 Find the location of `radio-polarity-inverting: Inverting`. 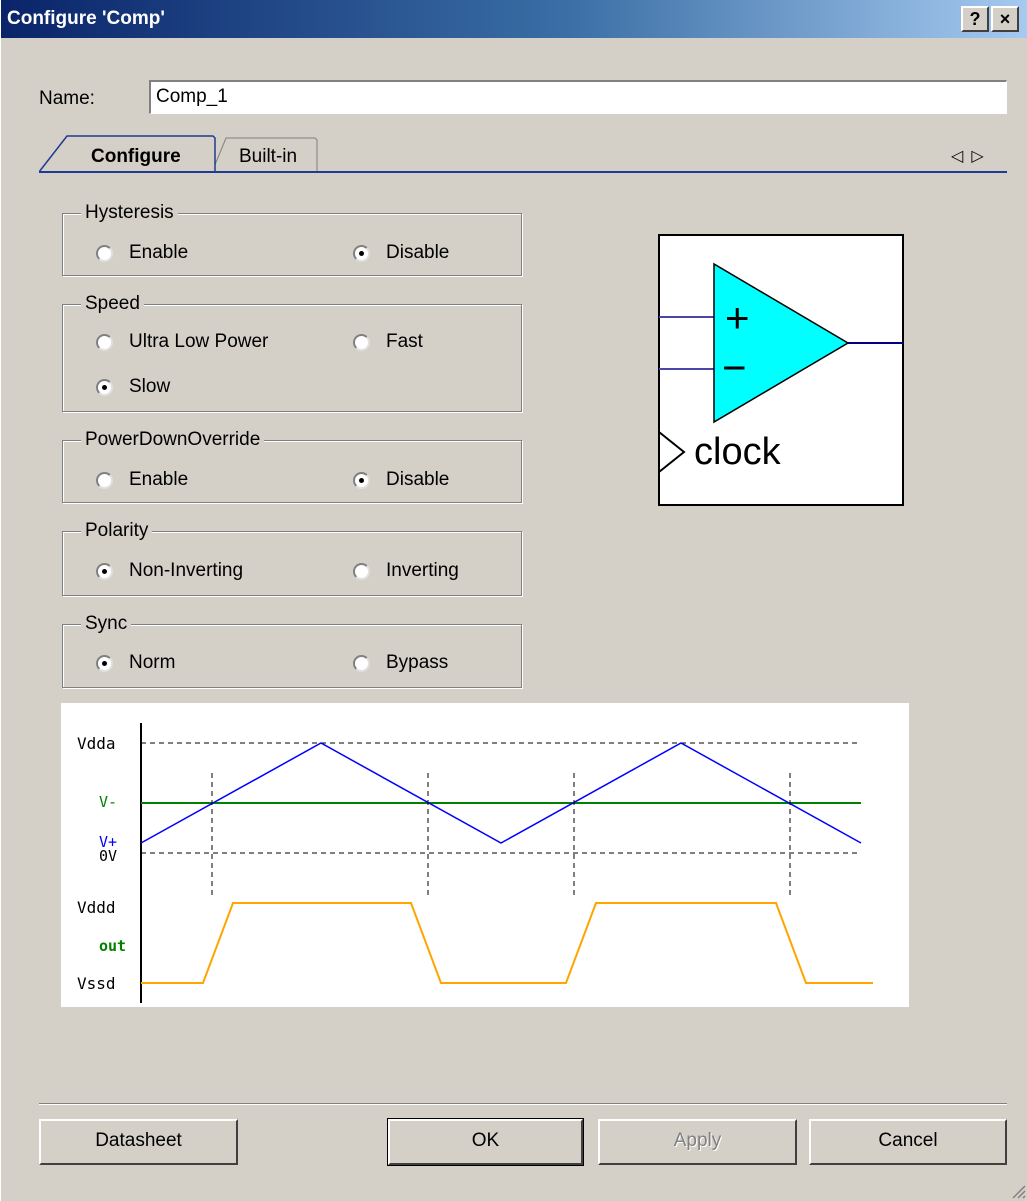

radio-polarity-inverting: Inverting is located at coordinates (406, 571).